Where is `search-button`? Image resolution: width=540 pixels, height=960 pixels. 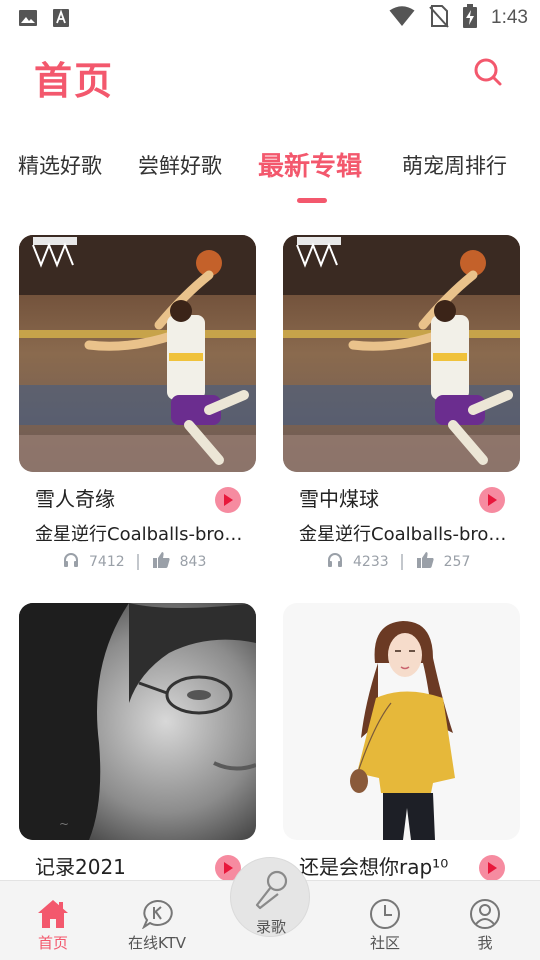 search-button is located at coordinates (488, 74).